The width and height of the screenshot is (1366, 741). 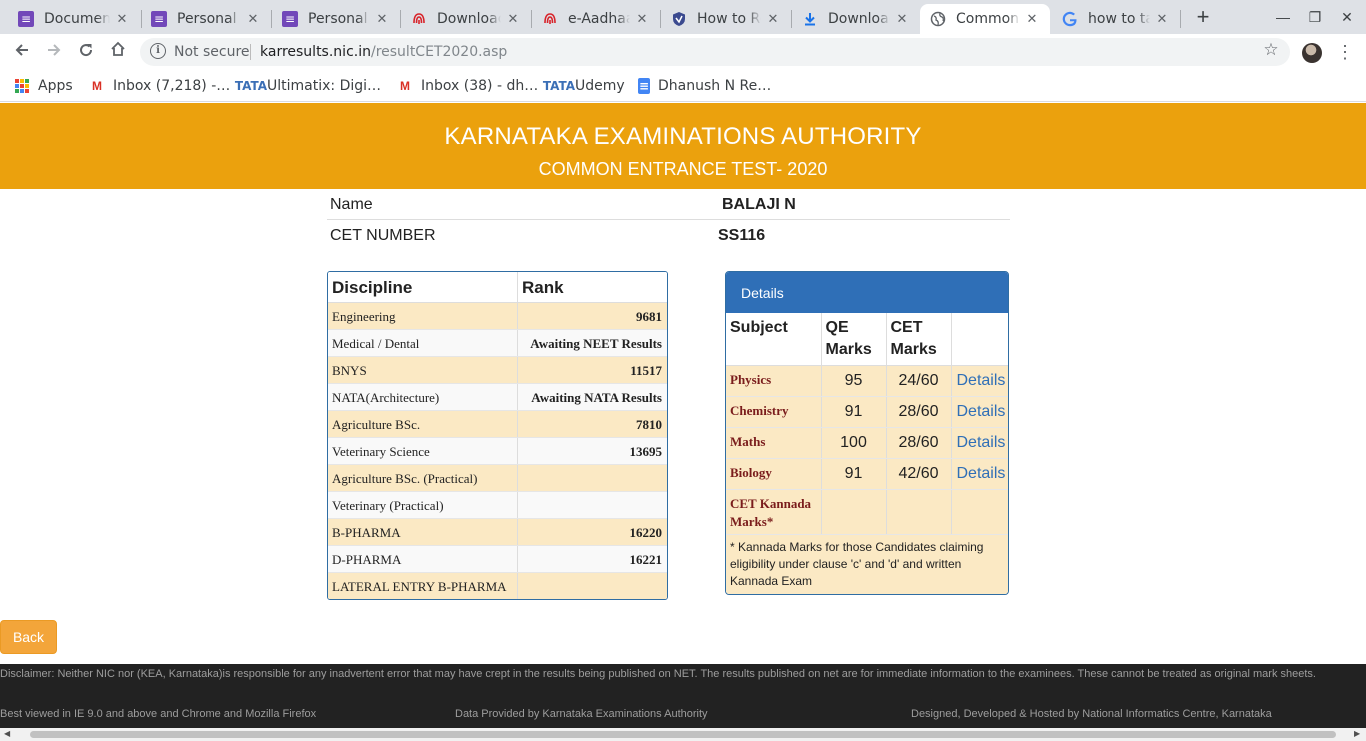 What do you see at coordinates (979, 512) in the screenshot?
I see `details-link` at bounding box center [979, 512].